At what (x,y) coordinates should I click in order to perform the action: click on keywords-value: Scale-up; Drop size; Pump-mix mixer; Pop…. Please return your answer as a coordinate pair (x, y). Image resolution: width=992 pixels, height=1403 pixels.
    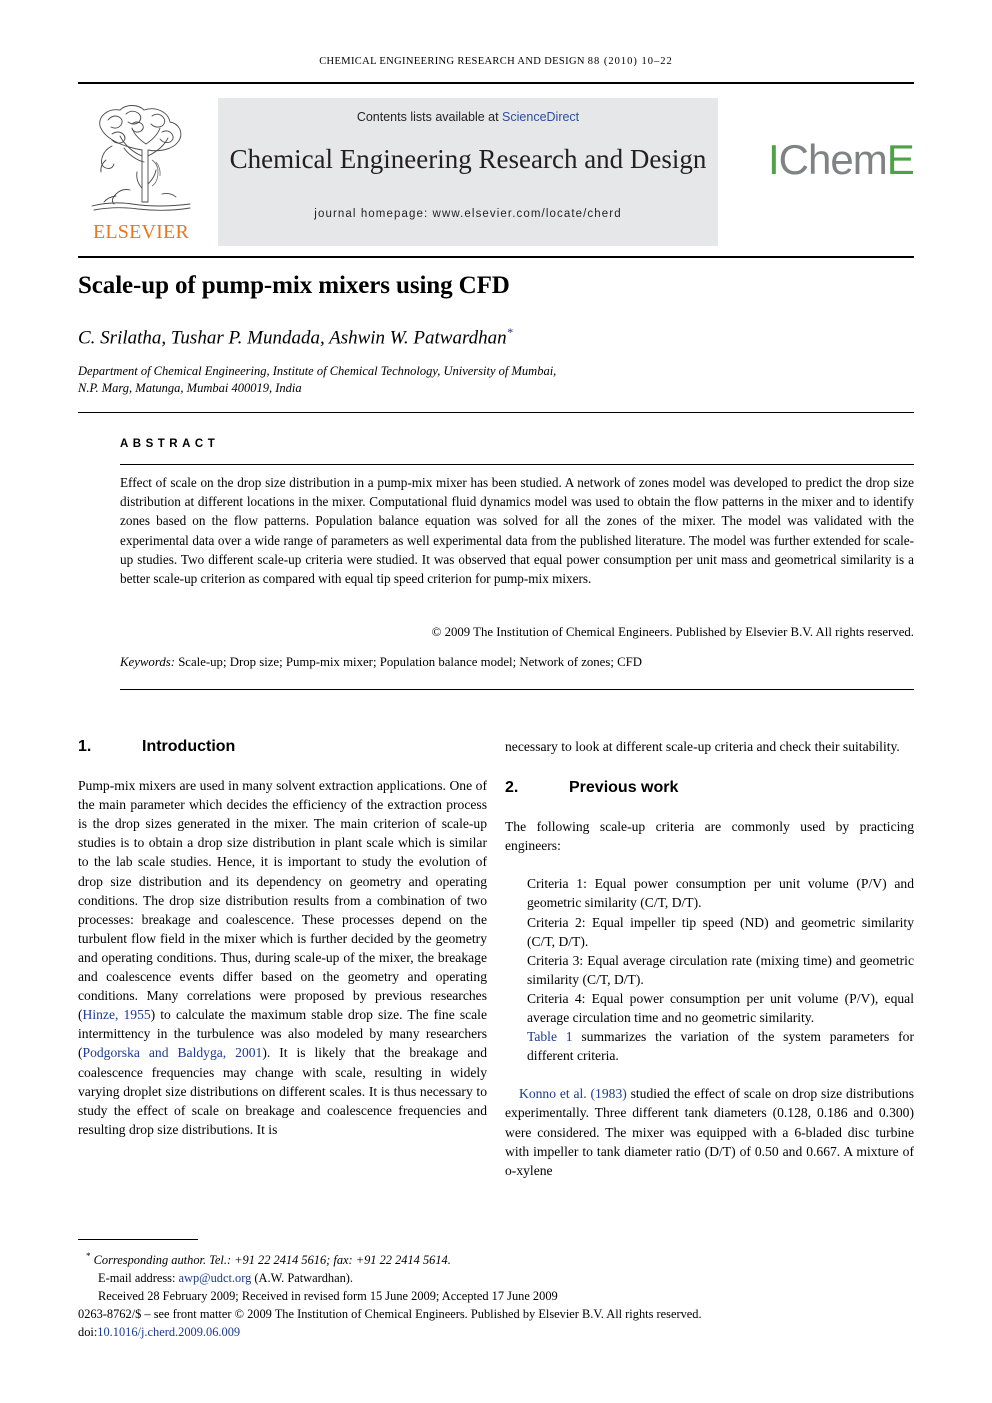
    Looking at the image, I should click on (410, 662).